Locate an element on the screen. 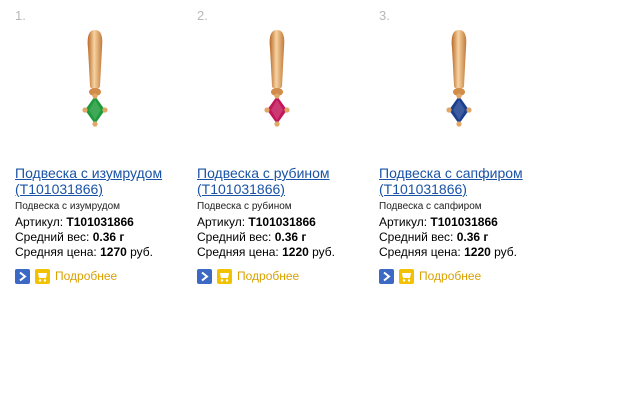 The width and height of the screenshot is (623, 404). product-number: 1. is located at coordinates (20, 15).